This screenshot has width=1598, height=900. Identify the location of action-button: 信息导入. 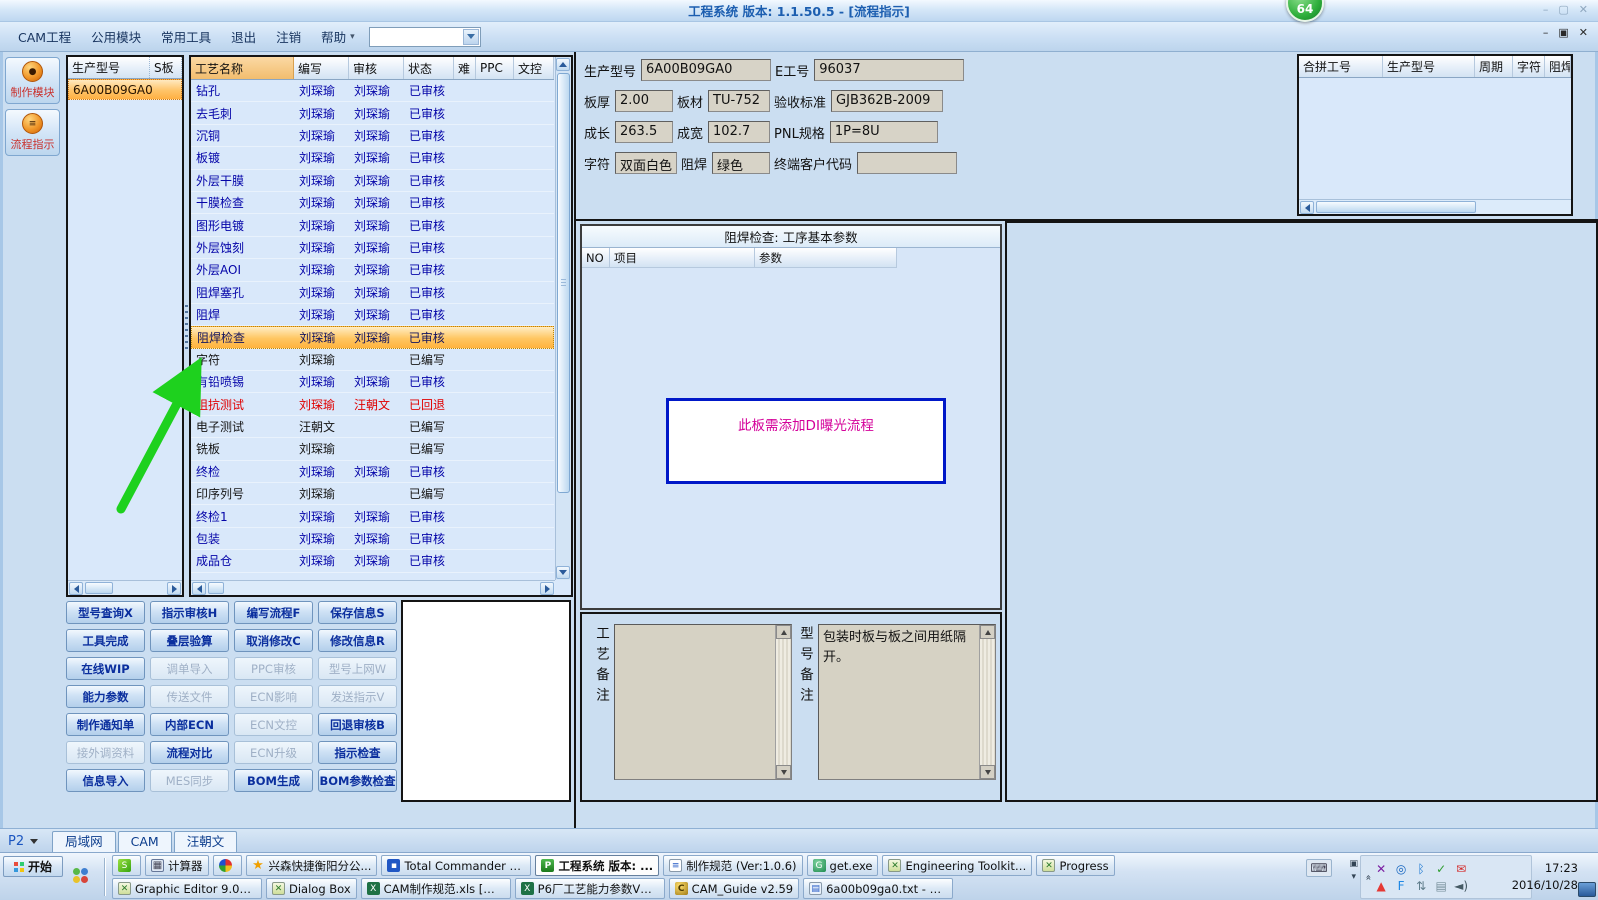
(105, 780).